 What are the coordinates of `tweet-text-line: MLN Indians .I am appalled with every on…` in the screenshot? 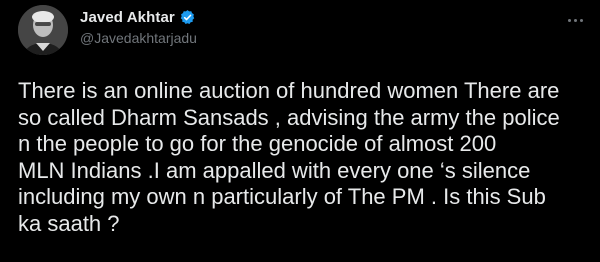 It's located at (274, 170).